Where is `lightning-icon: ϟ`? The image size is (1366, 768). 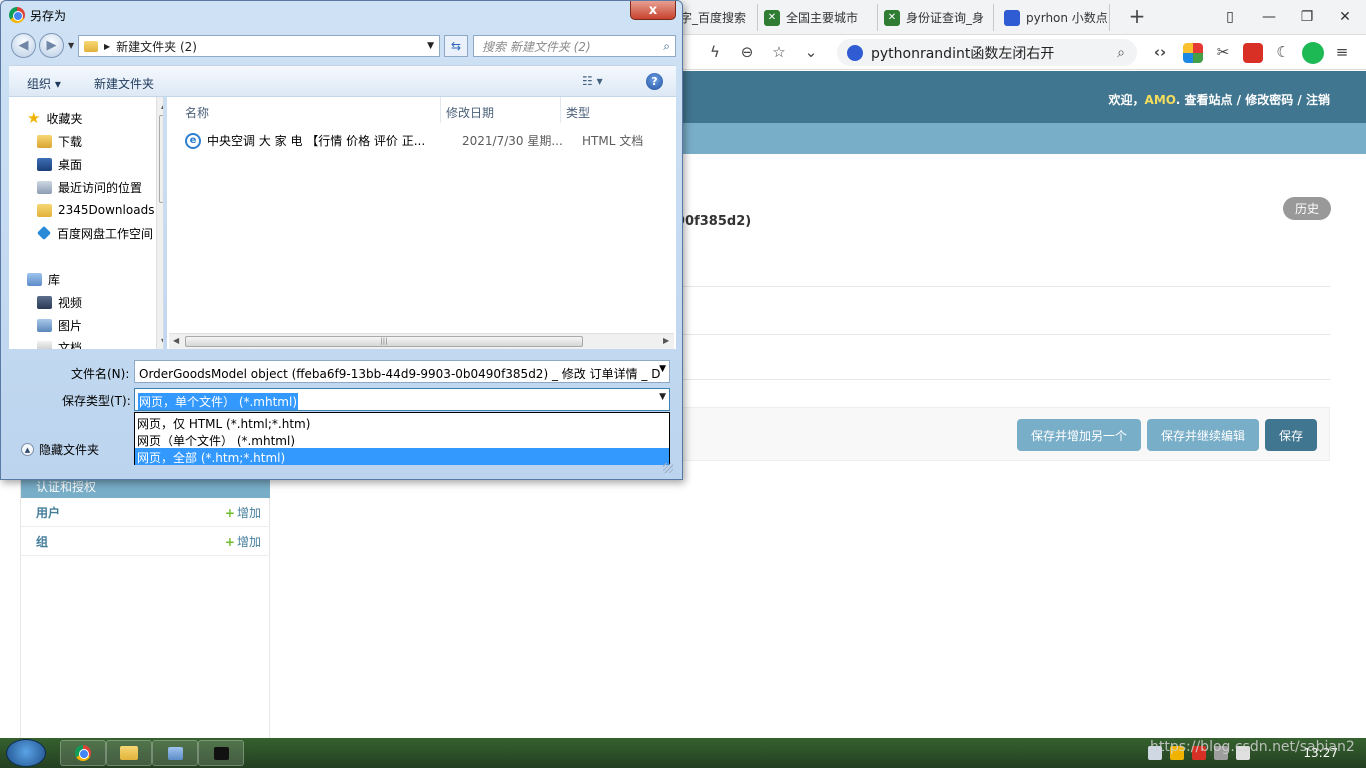
lightning-icon: ϟ is located at coordinates (715, 52).